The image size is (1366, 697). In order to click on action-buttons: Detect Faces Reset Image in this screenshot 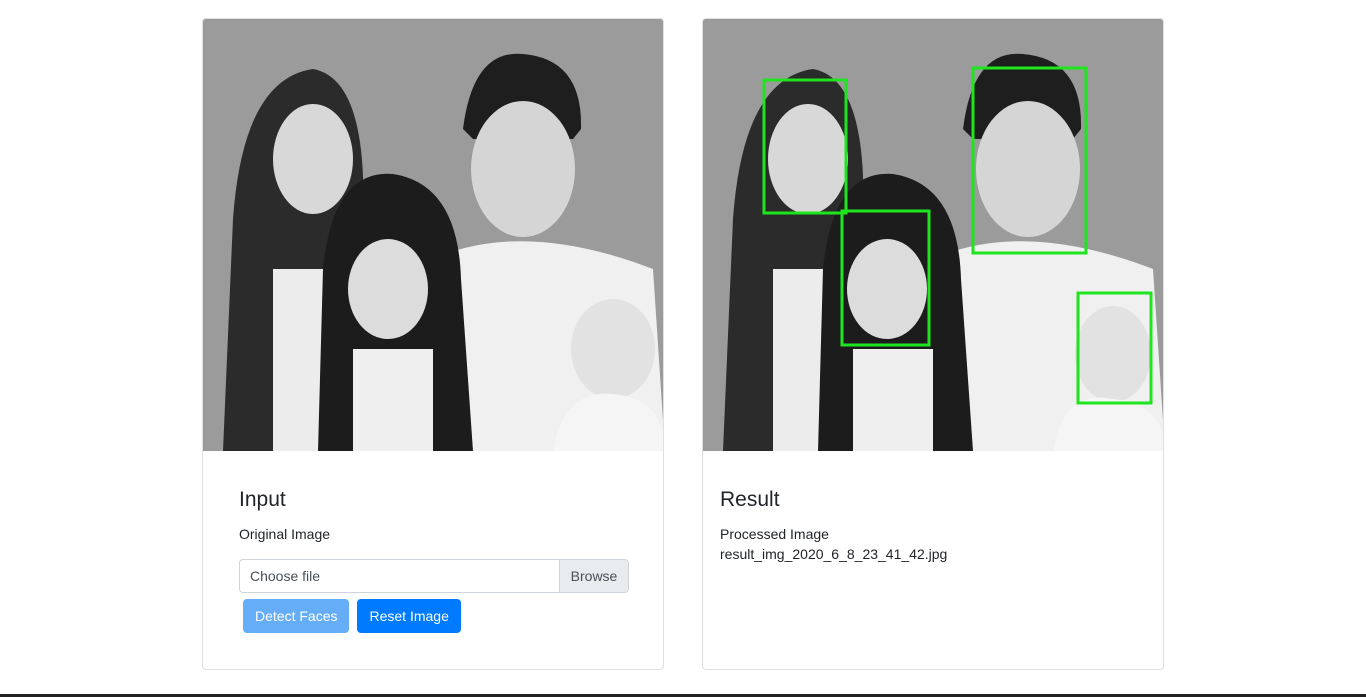, I will do `click(352, 616)`.